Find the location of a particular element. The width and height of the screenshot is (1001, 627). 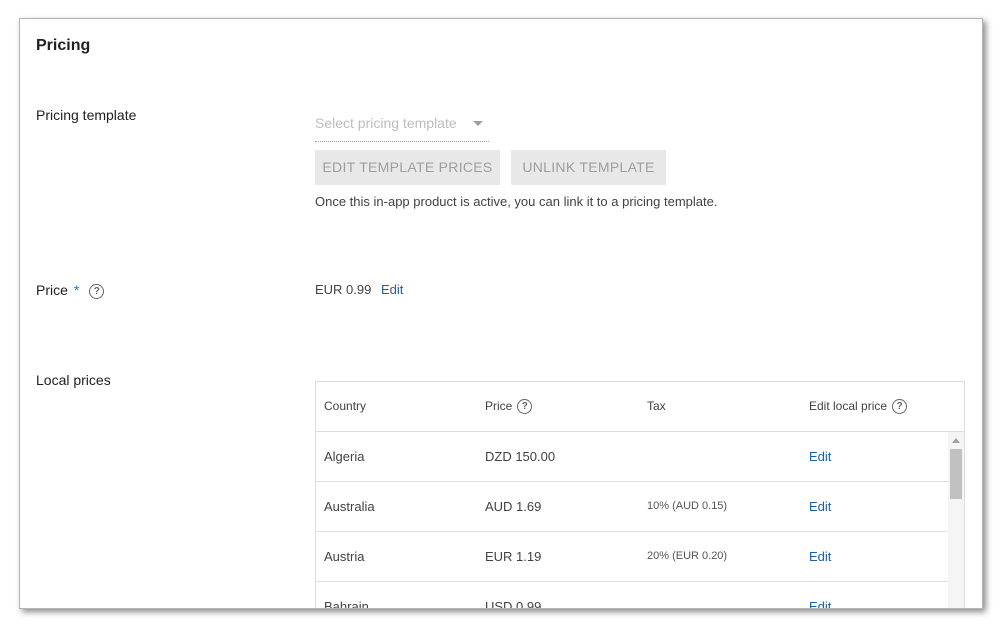

country-cell: Australia is located at coordinates (349, 506).